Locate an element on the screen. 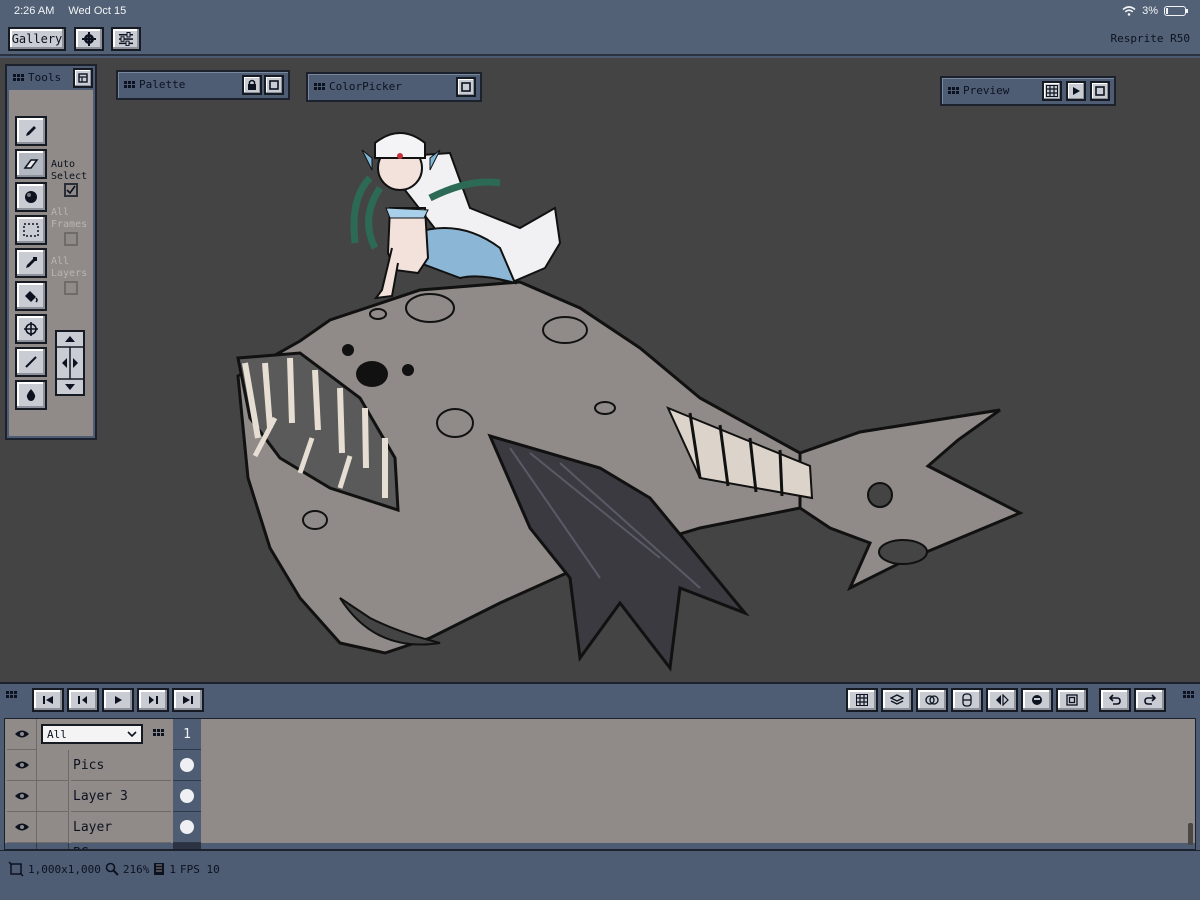  grid-view-button is located at coordinates (862, 700).